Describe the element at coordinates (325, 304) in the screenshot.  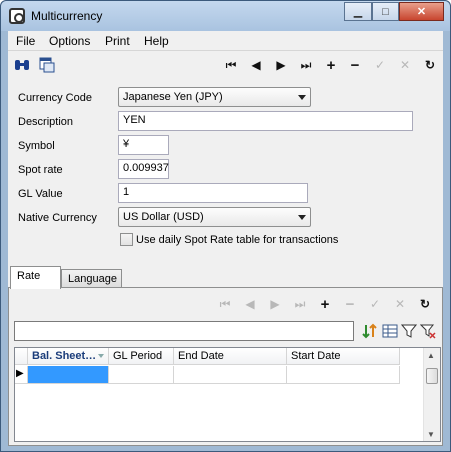
I see `grid-add-icon: +` at that location.